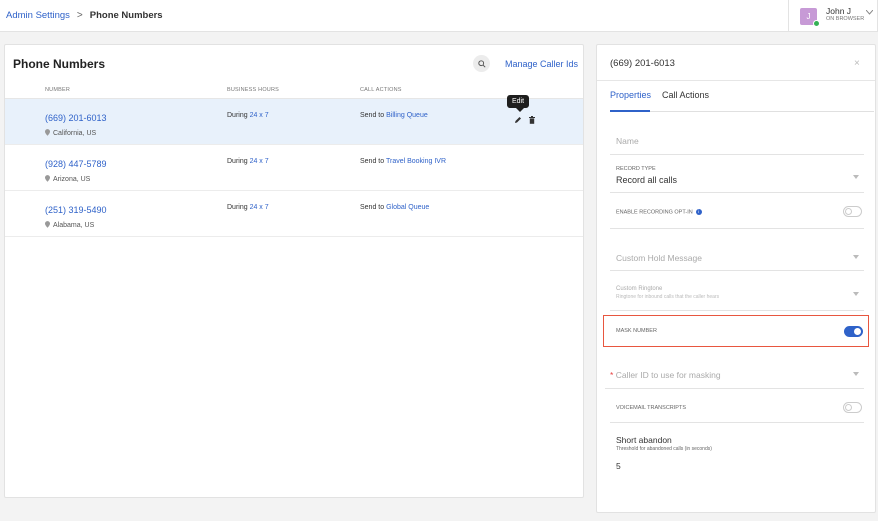  What do you see at coordinates (816, 23) in the screenshot?
I see `online-status-dot` at bounding box center [816, 23].